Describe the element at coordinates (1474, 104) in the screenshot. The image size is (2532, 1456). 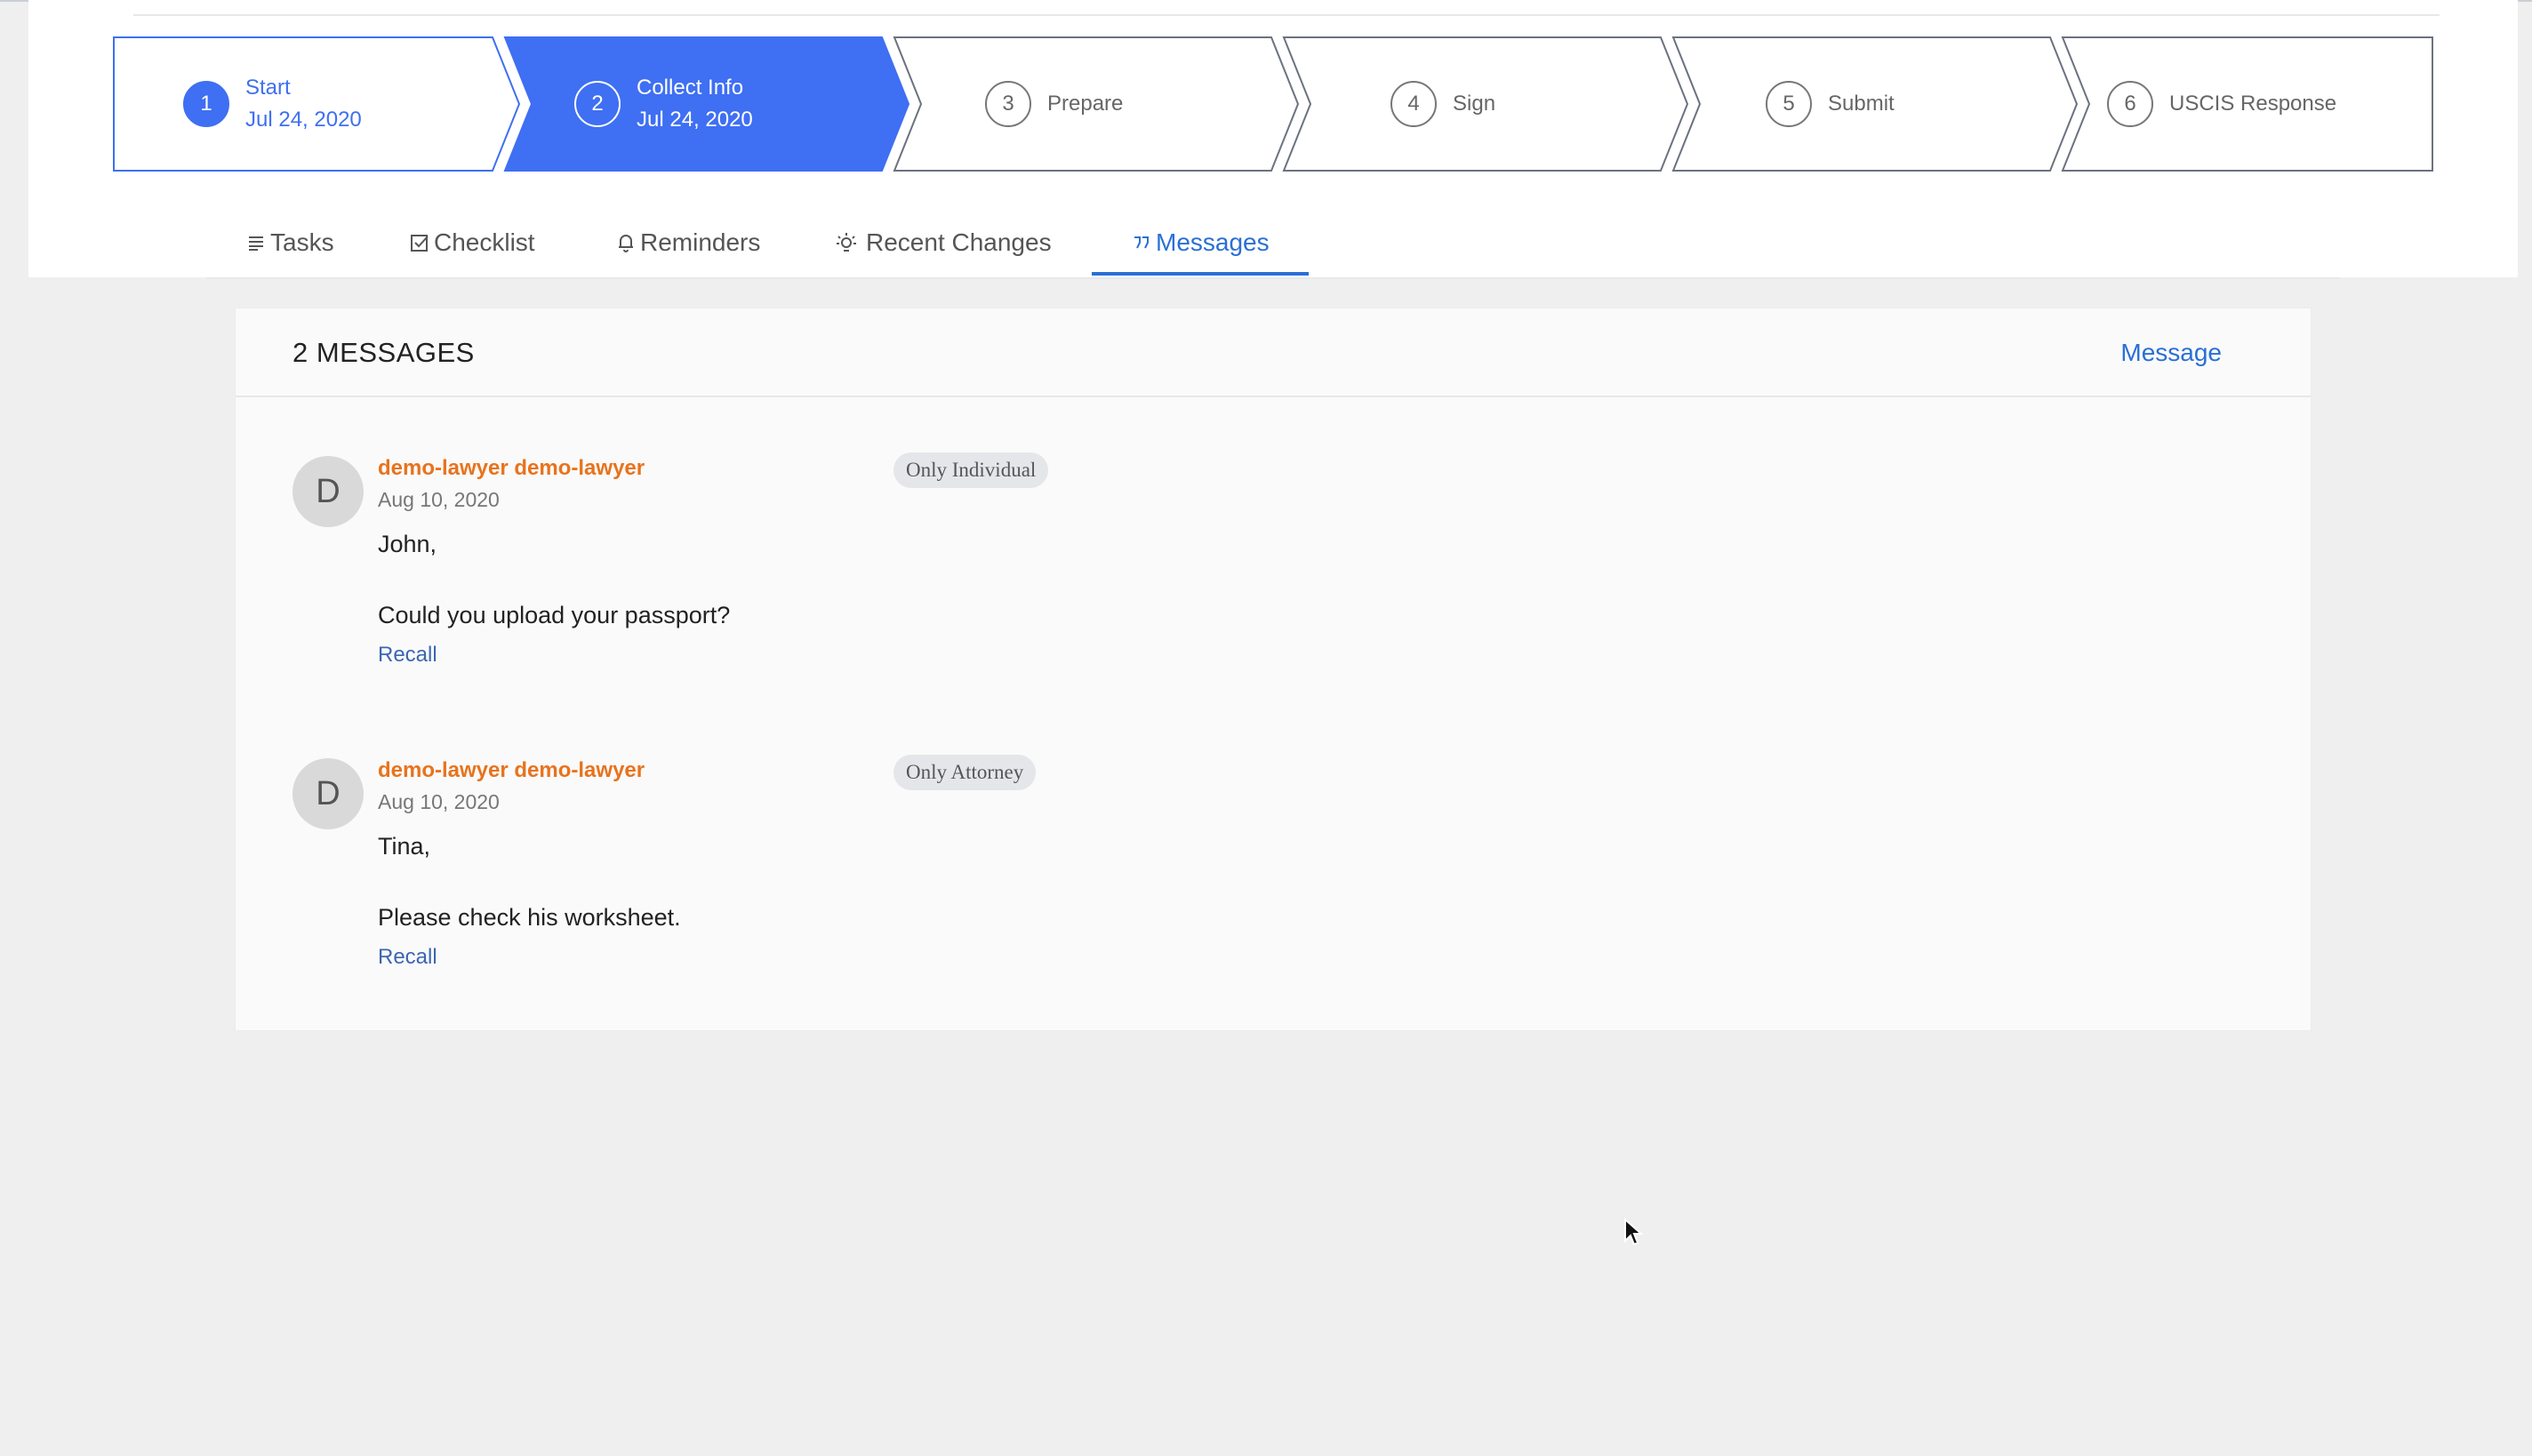
I see `step-label: Sign` at that location.